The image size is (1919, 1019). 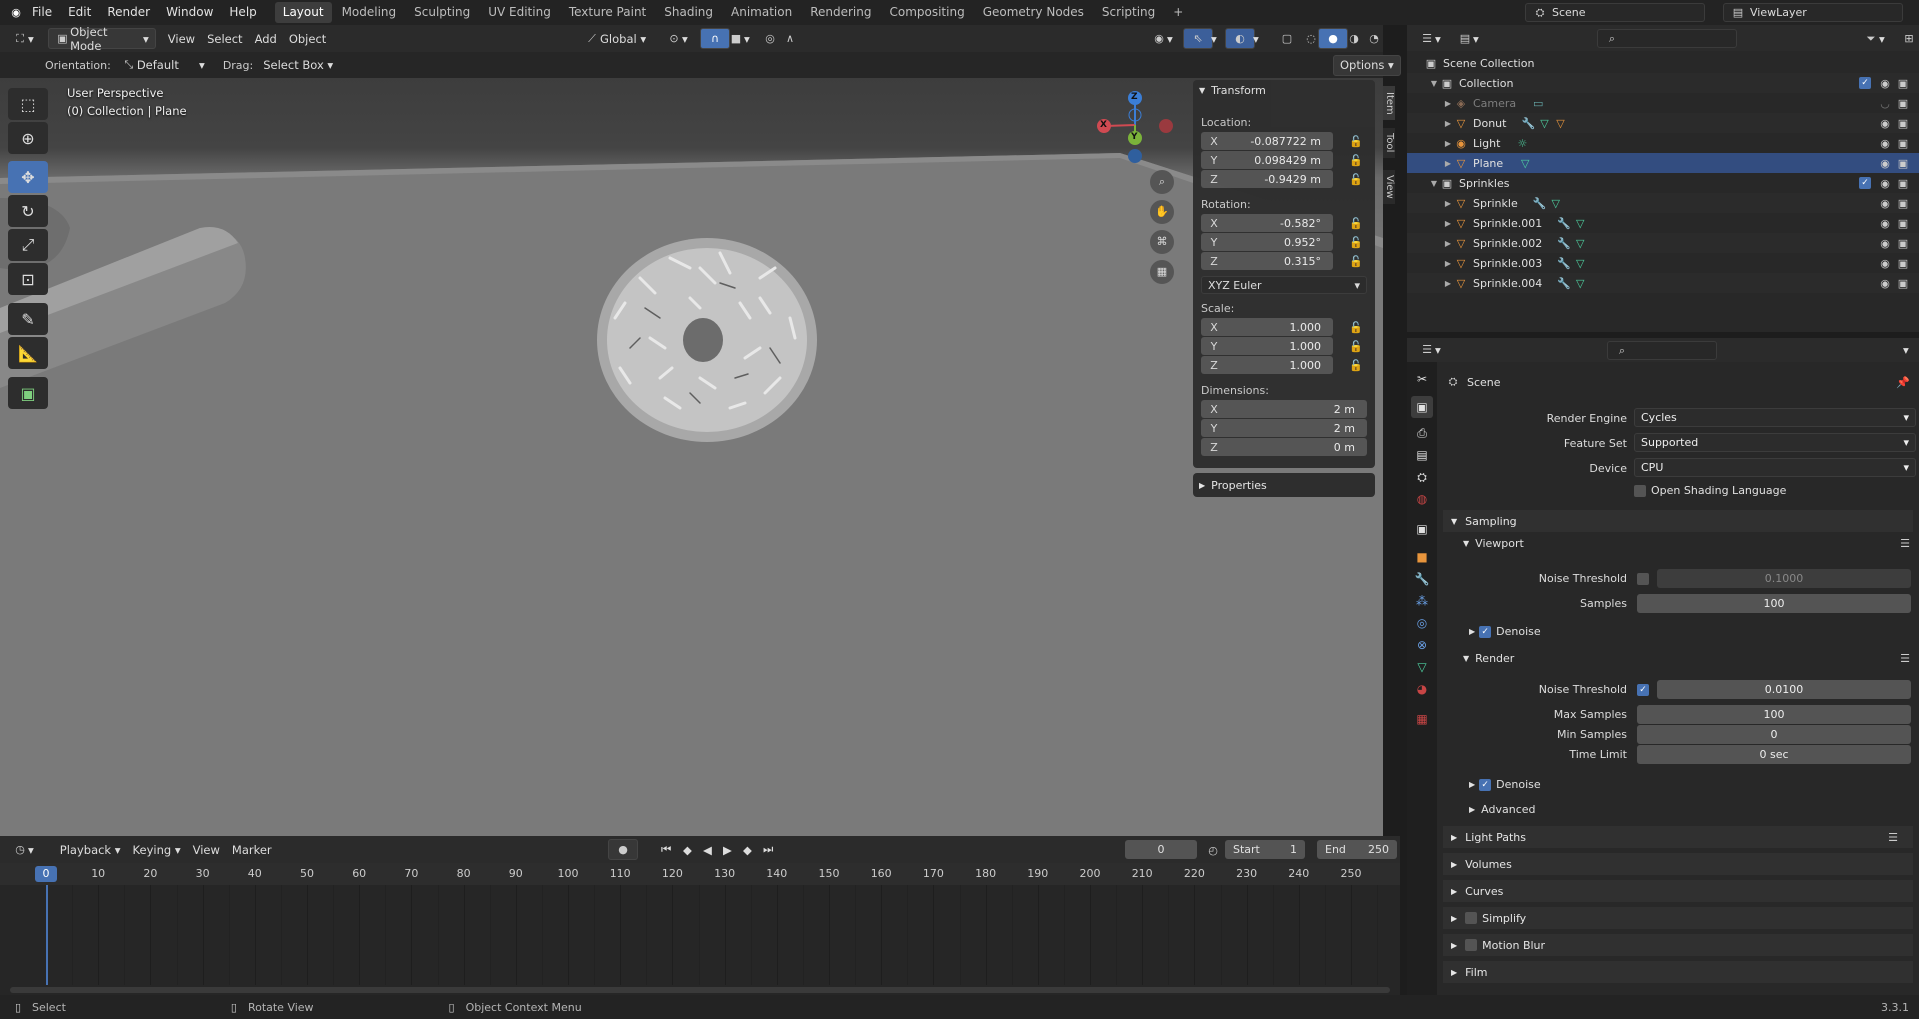 I want to click on play-button: ▶, so click(x=727, y=849).